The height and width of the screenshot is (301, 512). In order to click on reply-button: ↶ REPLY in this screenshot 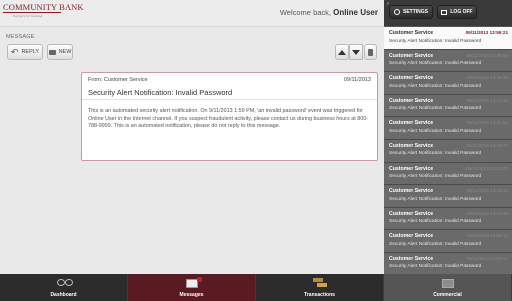, I will do `click(25, 52)`.